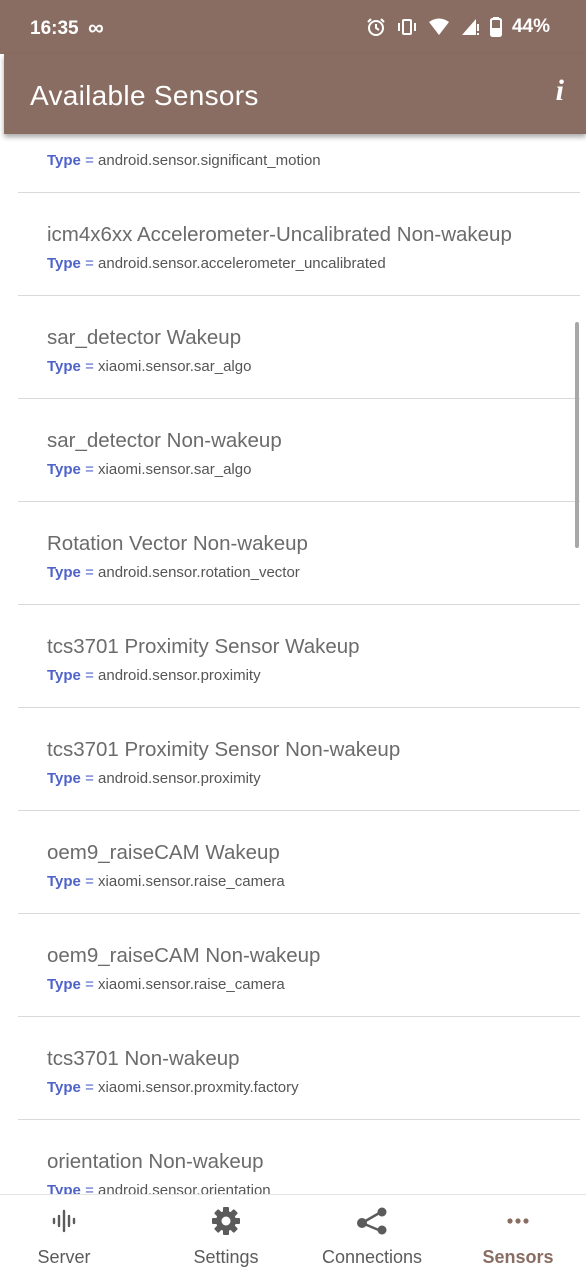  I want to click on sensor-type: Type = xiaomi.sensor.proxmity.factory, so click(173, 1087).